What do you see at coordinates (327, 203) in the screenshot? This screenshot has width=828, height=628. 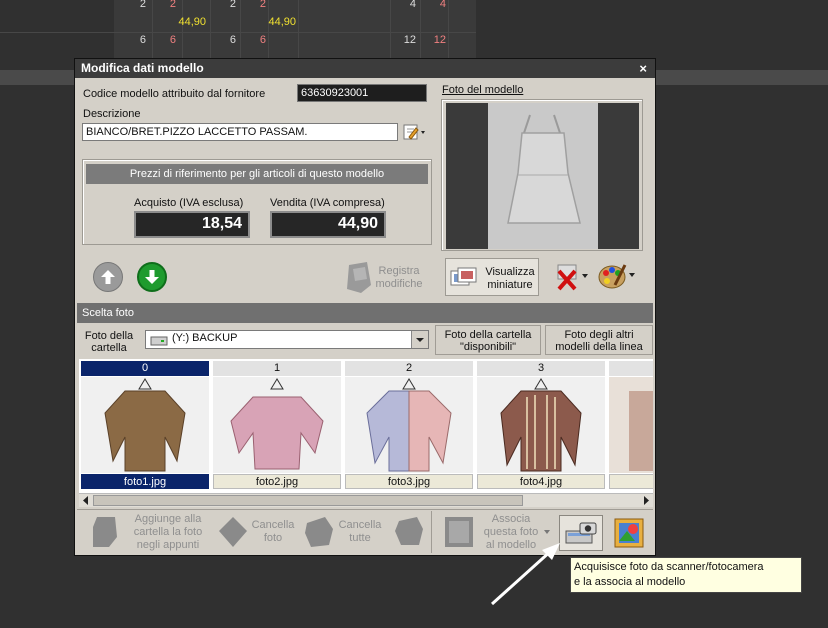 I see `sale-price-label: Vendita (IVA compresa)` at bounding box center [327, 203].